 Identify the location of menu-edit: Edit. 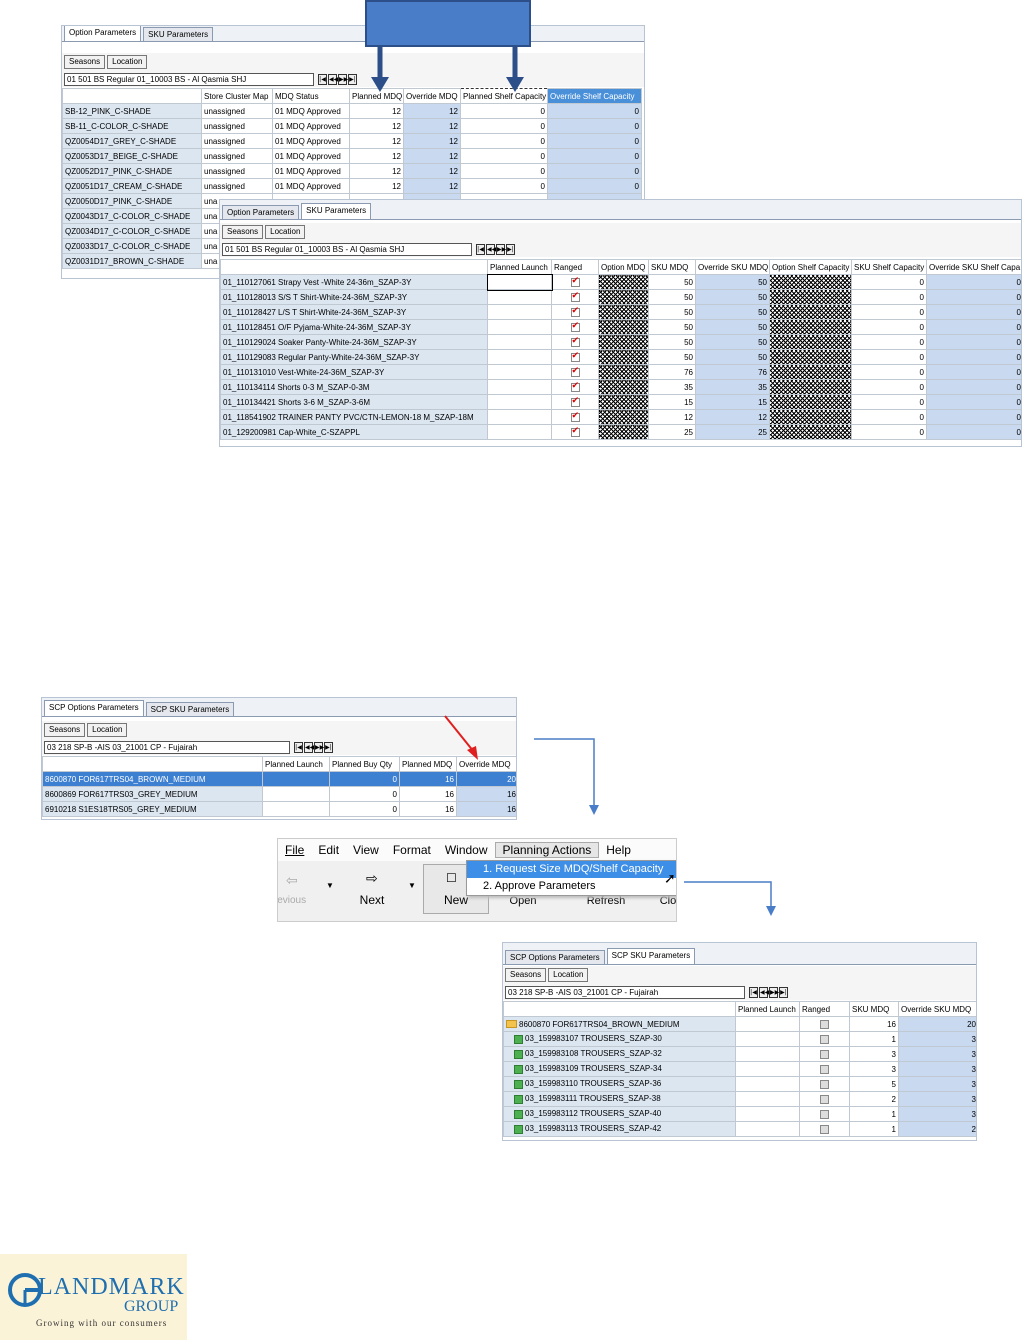
(328, 850).